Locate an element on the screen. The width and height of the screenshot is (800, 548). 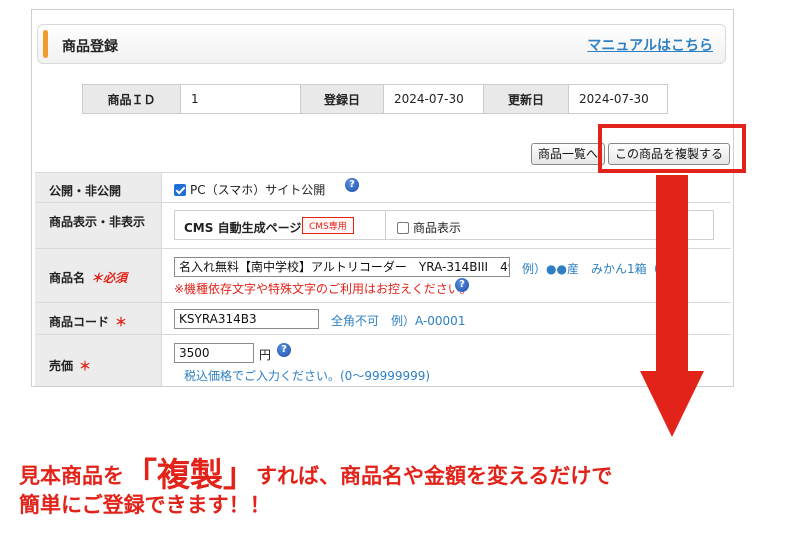
site-publish-checkbox is located at coordinates (180, 190).